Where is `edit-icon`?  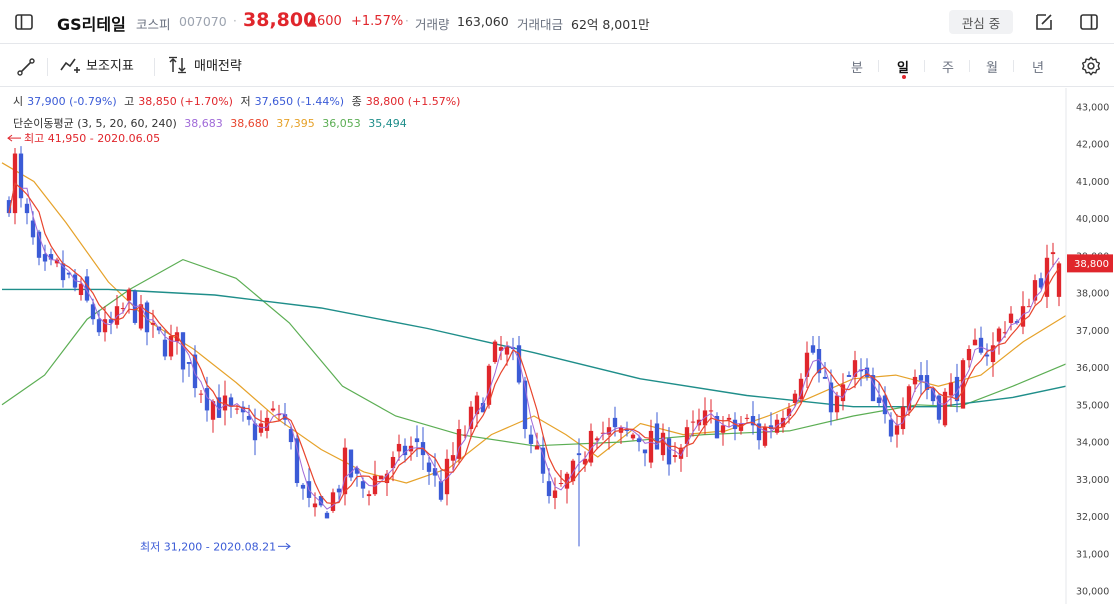
edit-icon is located at coordinates (1044, 22).